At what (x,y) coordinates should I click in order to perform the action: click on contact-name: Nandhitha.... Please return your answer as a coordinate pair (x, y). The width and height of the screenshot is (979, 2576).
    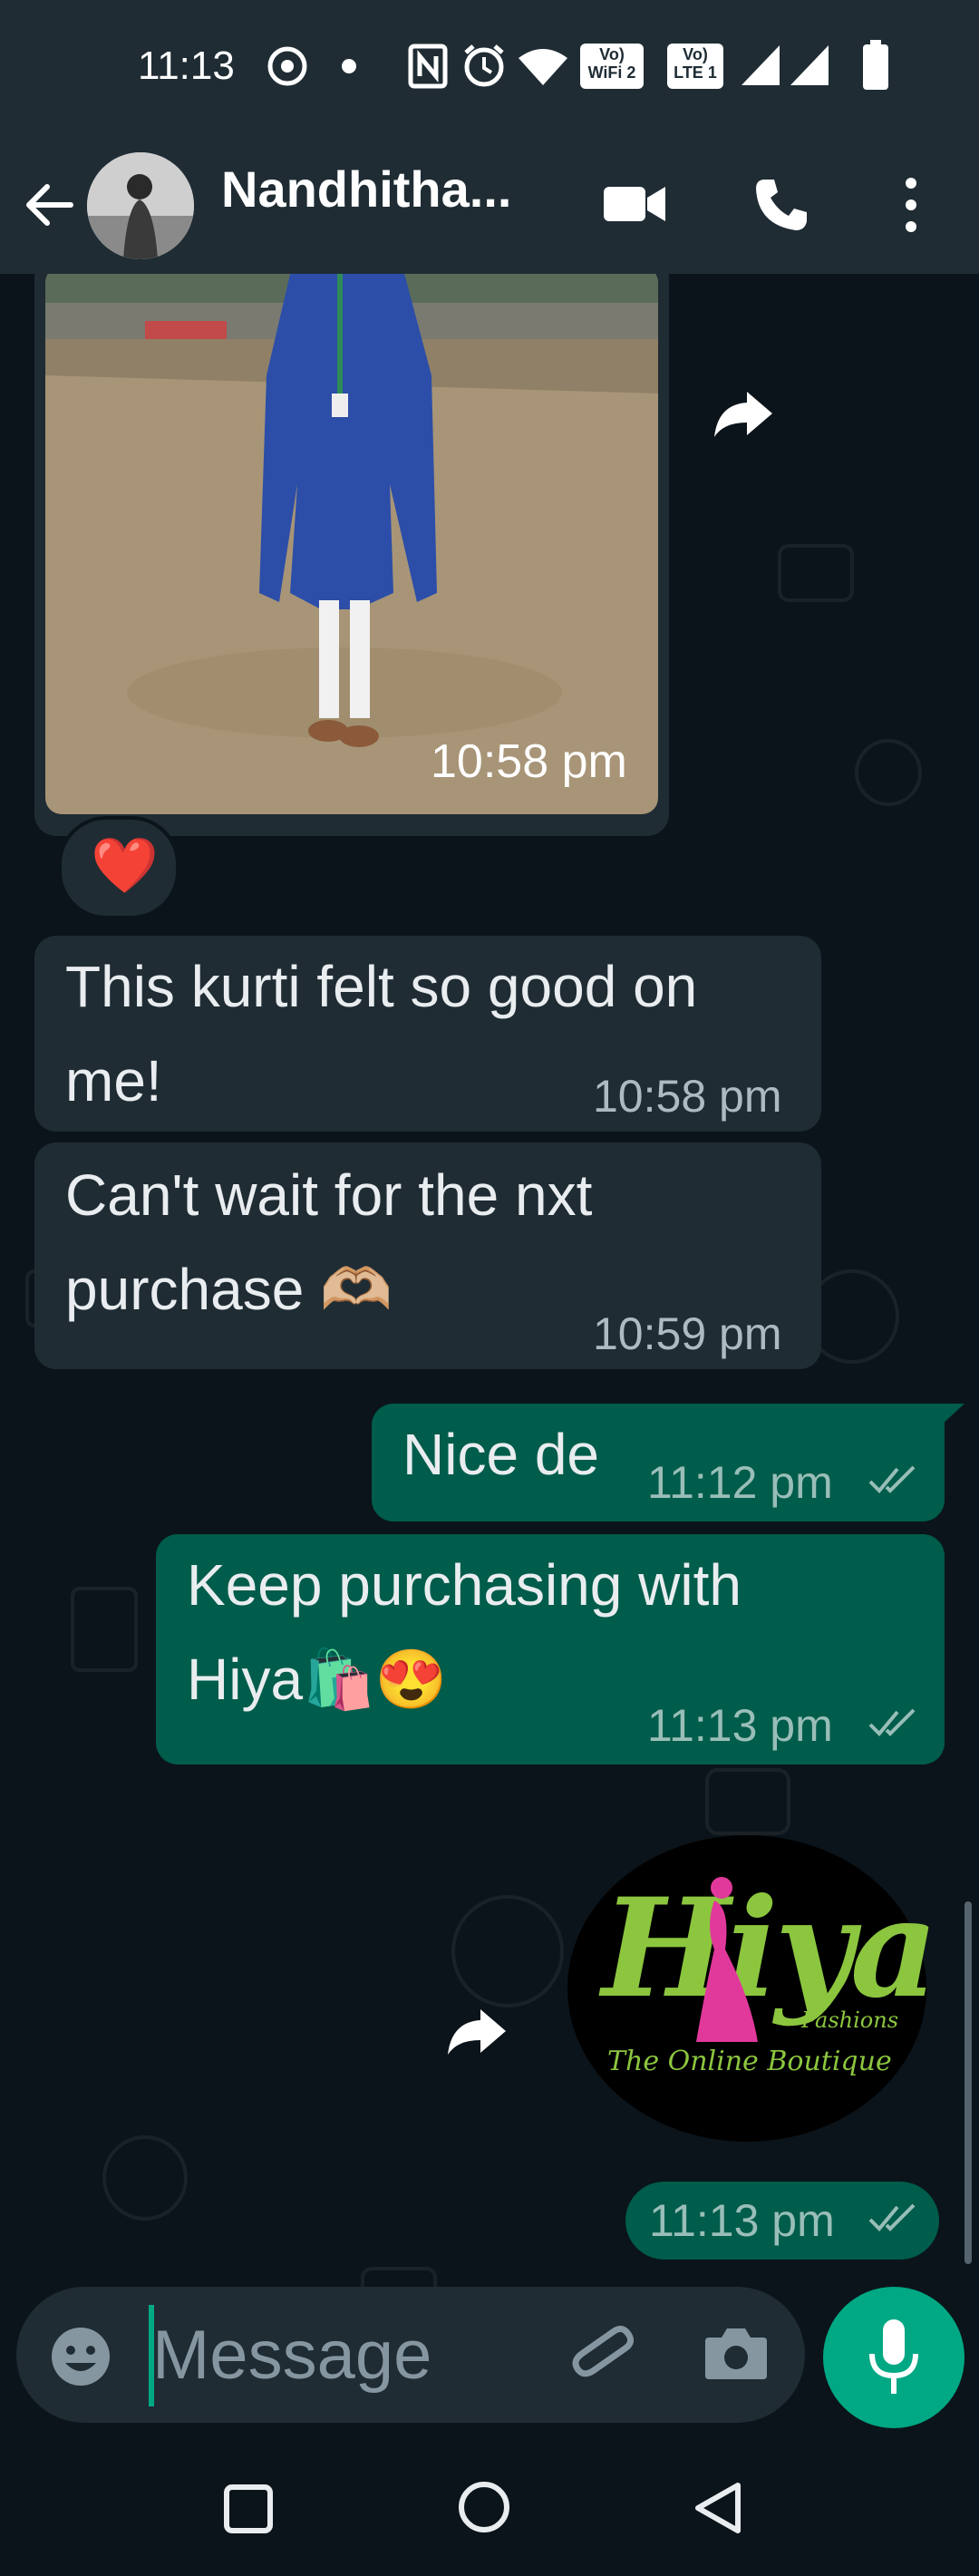
    Looking at the image, I should click on (366, 189).